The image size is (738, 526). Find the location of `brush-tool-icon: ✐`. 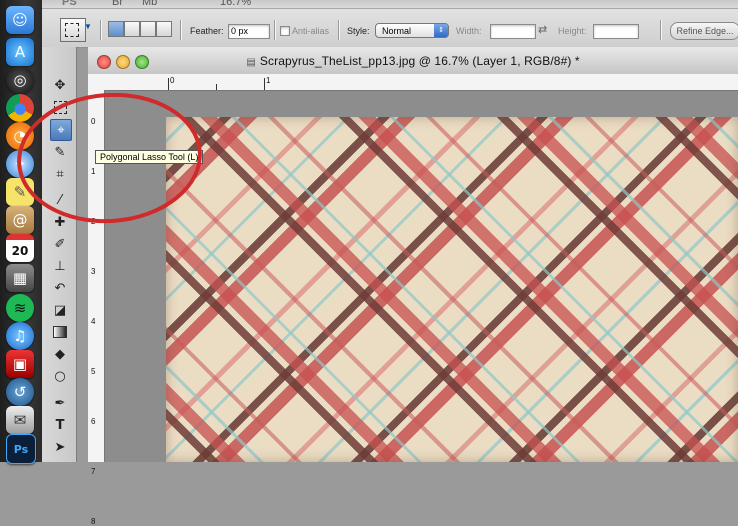

brush-tool-icon: ✐ is located at coordinates (60, 244).